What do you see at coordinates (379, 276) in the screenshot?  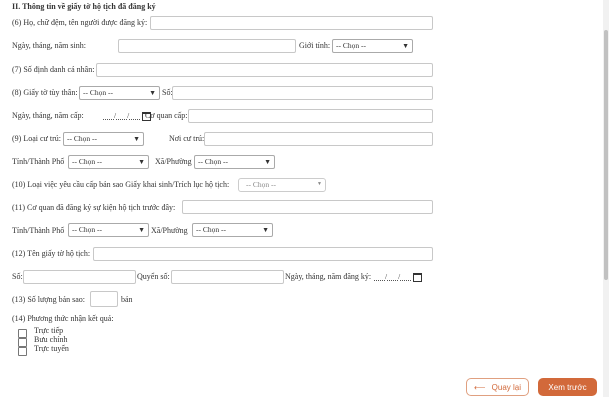 I see `reg-date-day` at bounding box center [379, 276].